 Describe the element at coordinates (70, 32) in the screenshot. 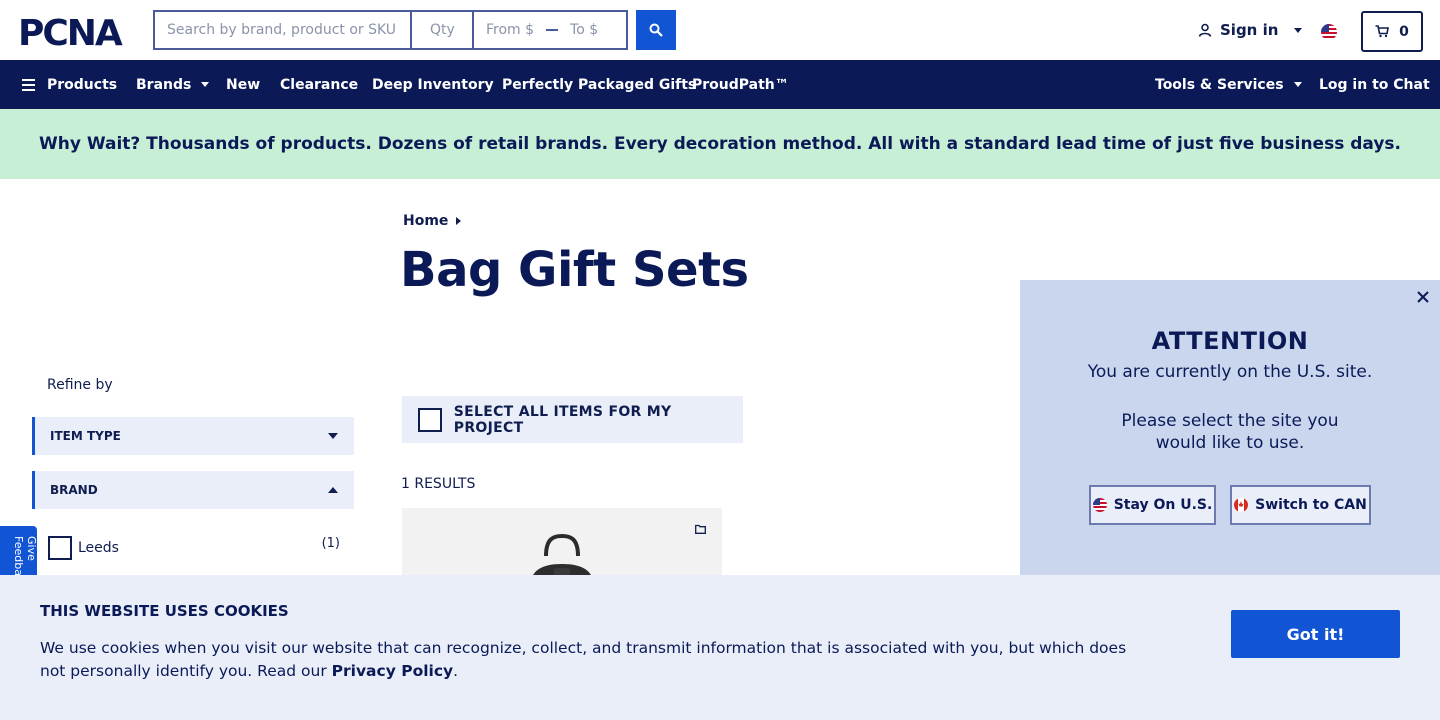

I see `svg-text: PCNA` at that location.